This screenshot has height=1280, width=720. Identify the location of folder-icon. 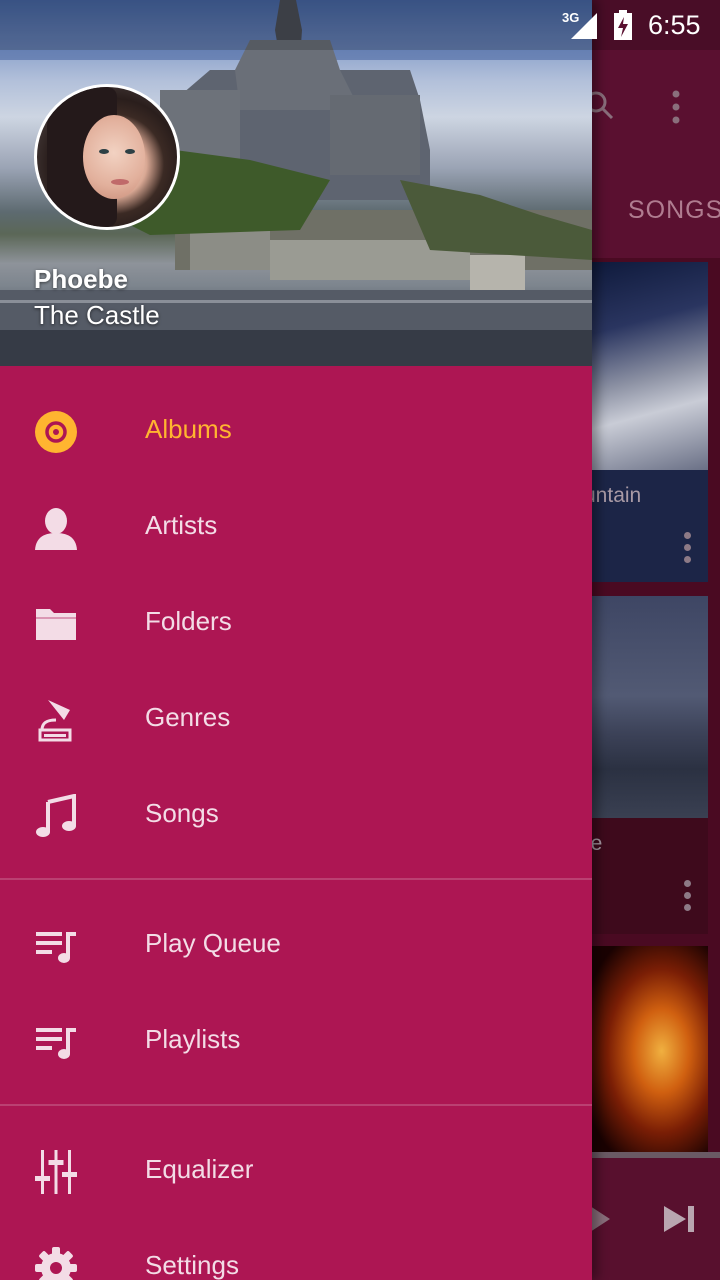
(56, 624).